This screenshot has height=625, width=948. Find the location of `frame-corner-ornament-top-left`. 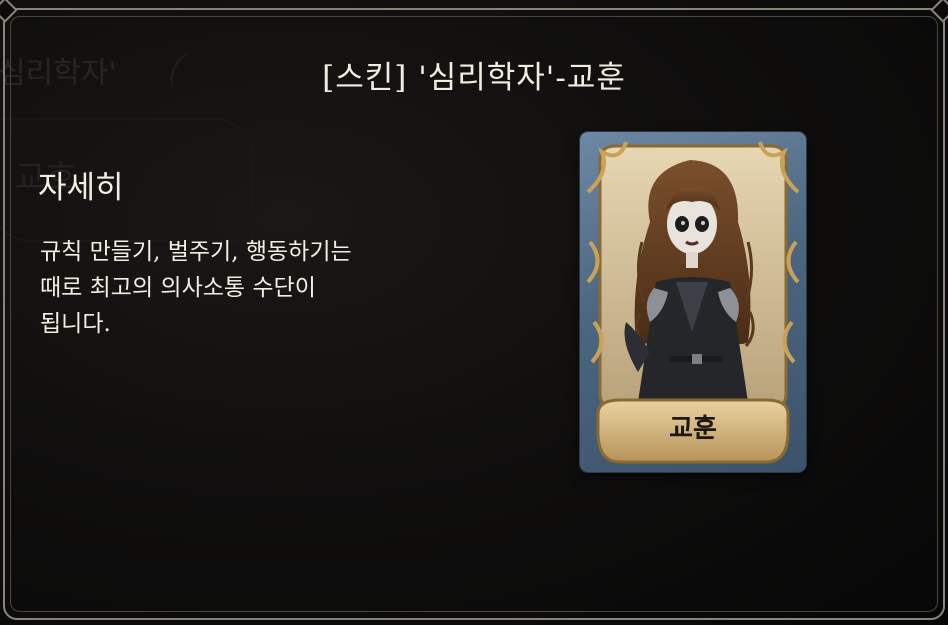

frame-corner-ornament-top-left is located at coordinates (9, 11).